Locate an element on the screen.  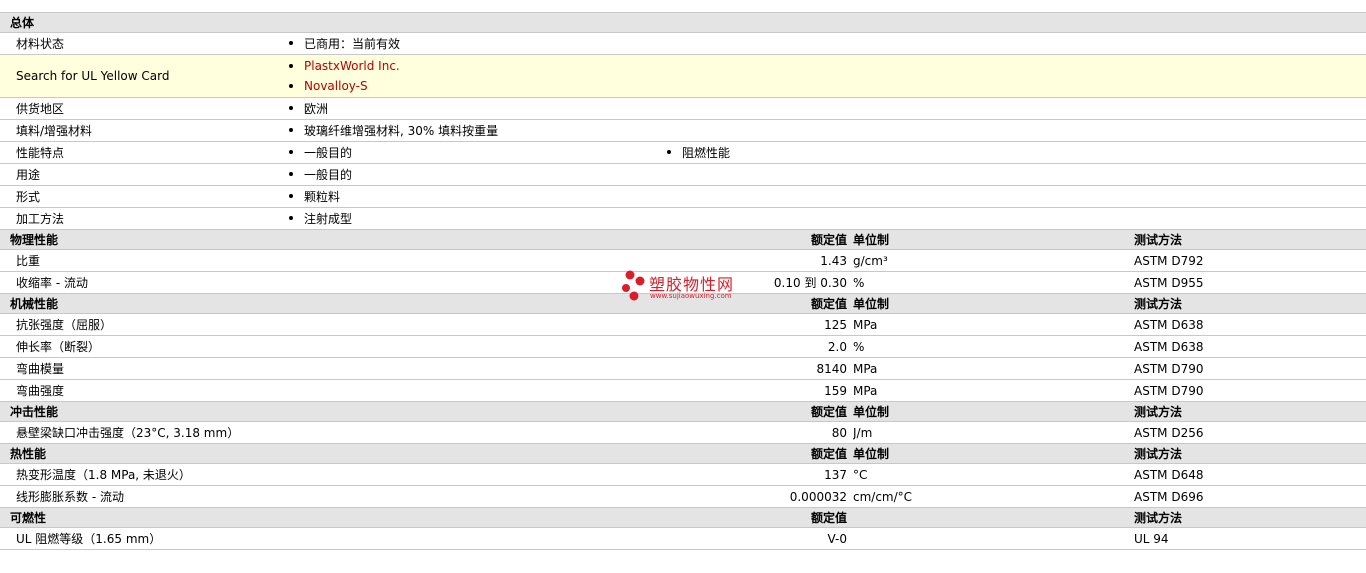
yellow-card-link: PlastxWorld Inc. is located at coordinates (352, 66).